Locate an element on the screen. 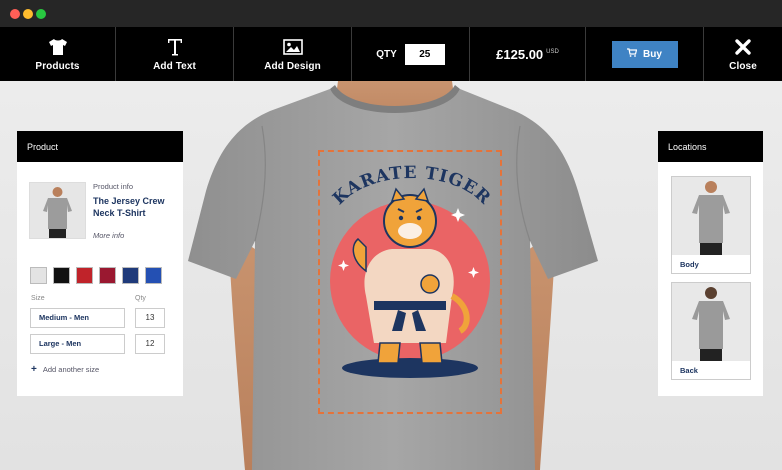 The height and width of the screenshot is (470, 782). add-design-label: Add Design is located at coordinates (292, 66).